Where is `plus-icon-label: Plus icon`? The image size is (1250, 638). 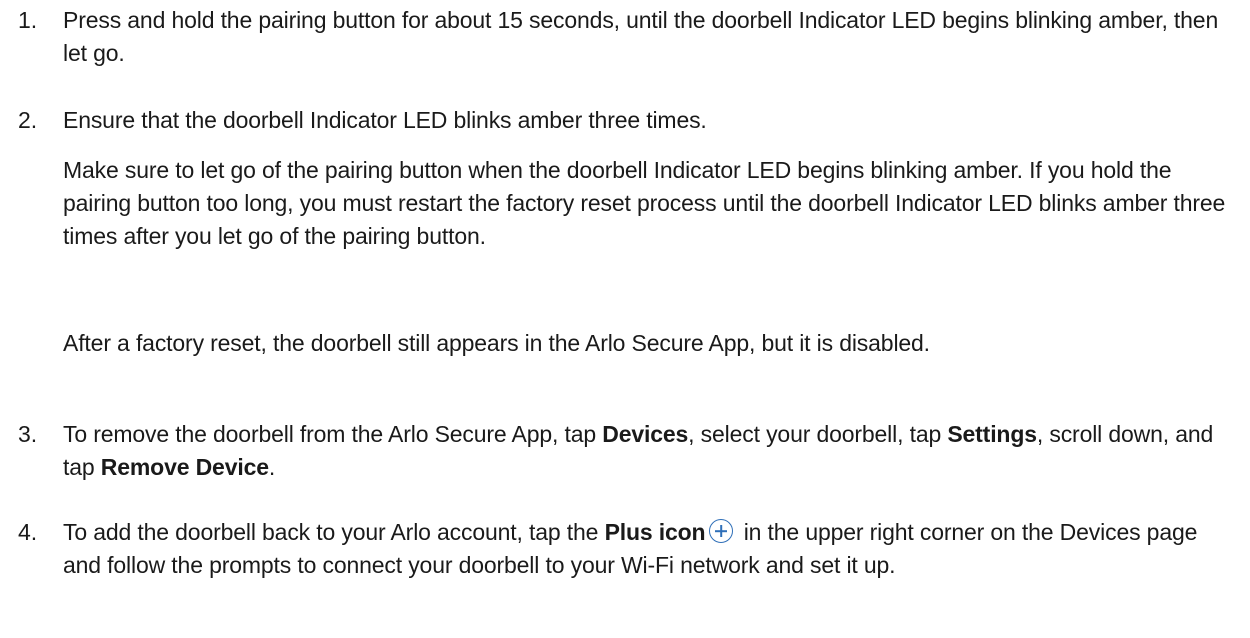 plus-icon-label: Plus icon is located at coordinates (655, 532).